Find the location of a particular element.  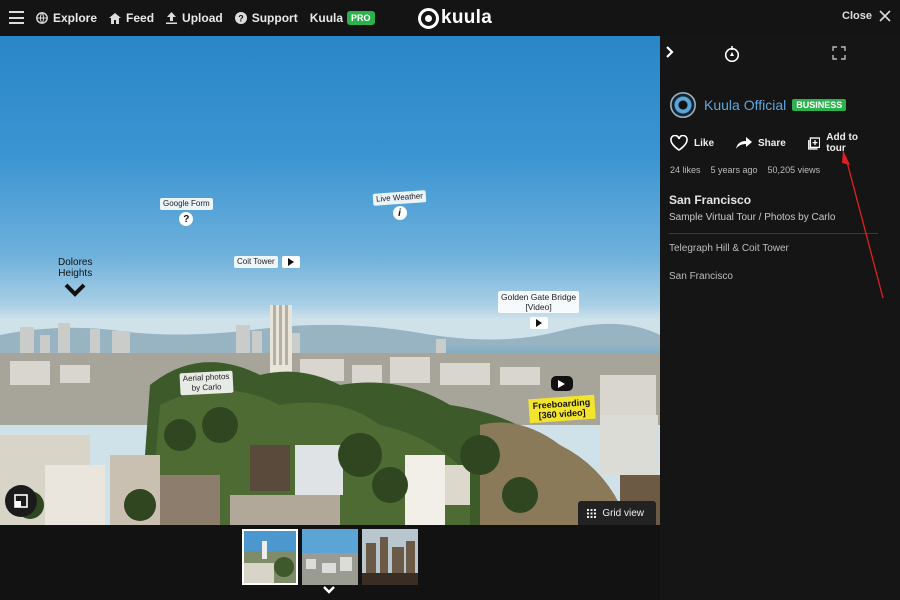

post-title: San Francisco is located at coordinates (710, 200).